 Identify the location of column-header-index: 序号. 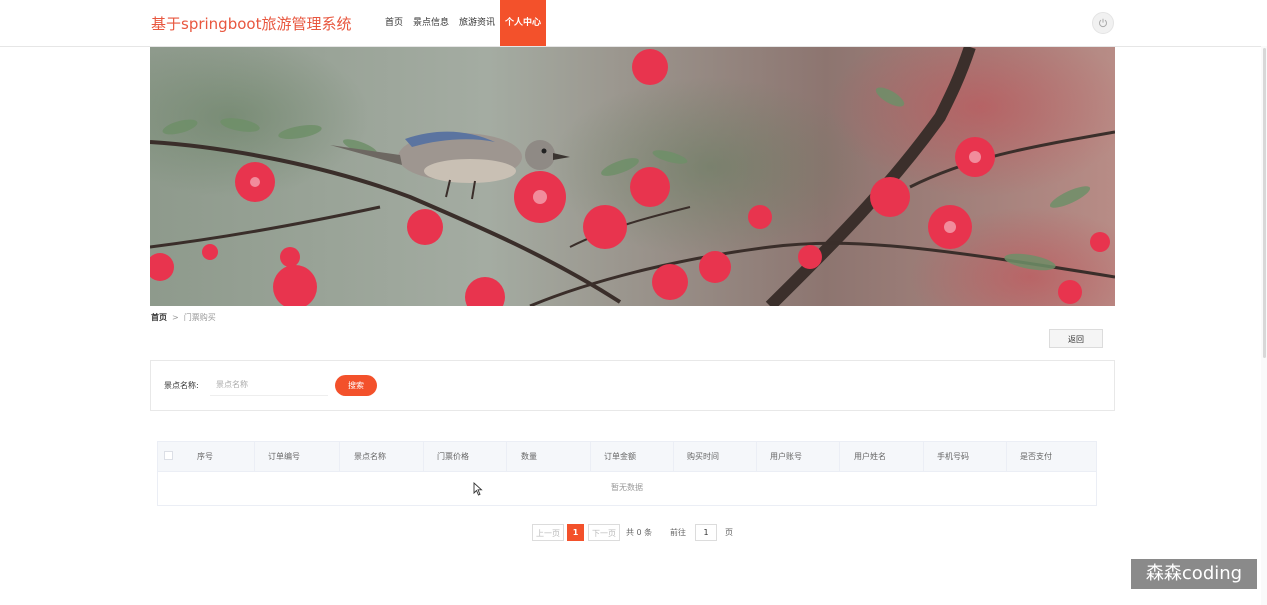
(205, 456).